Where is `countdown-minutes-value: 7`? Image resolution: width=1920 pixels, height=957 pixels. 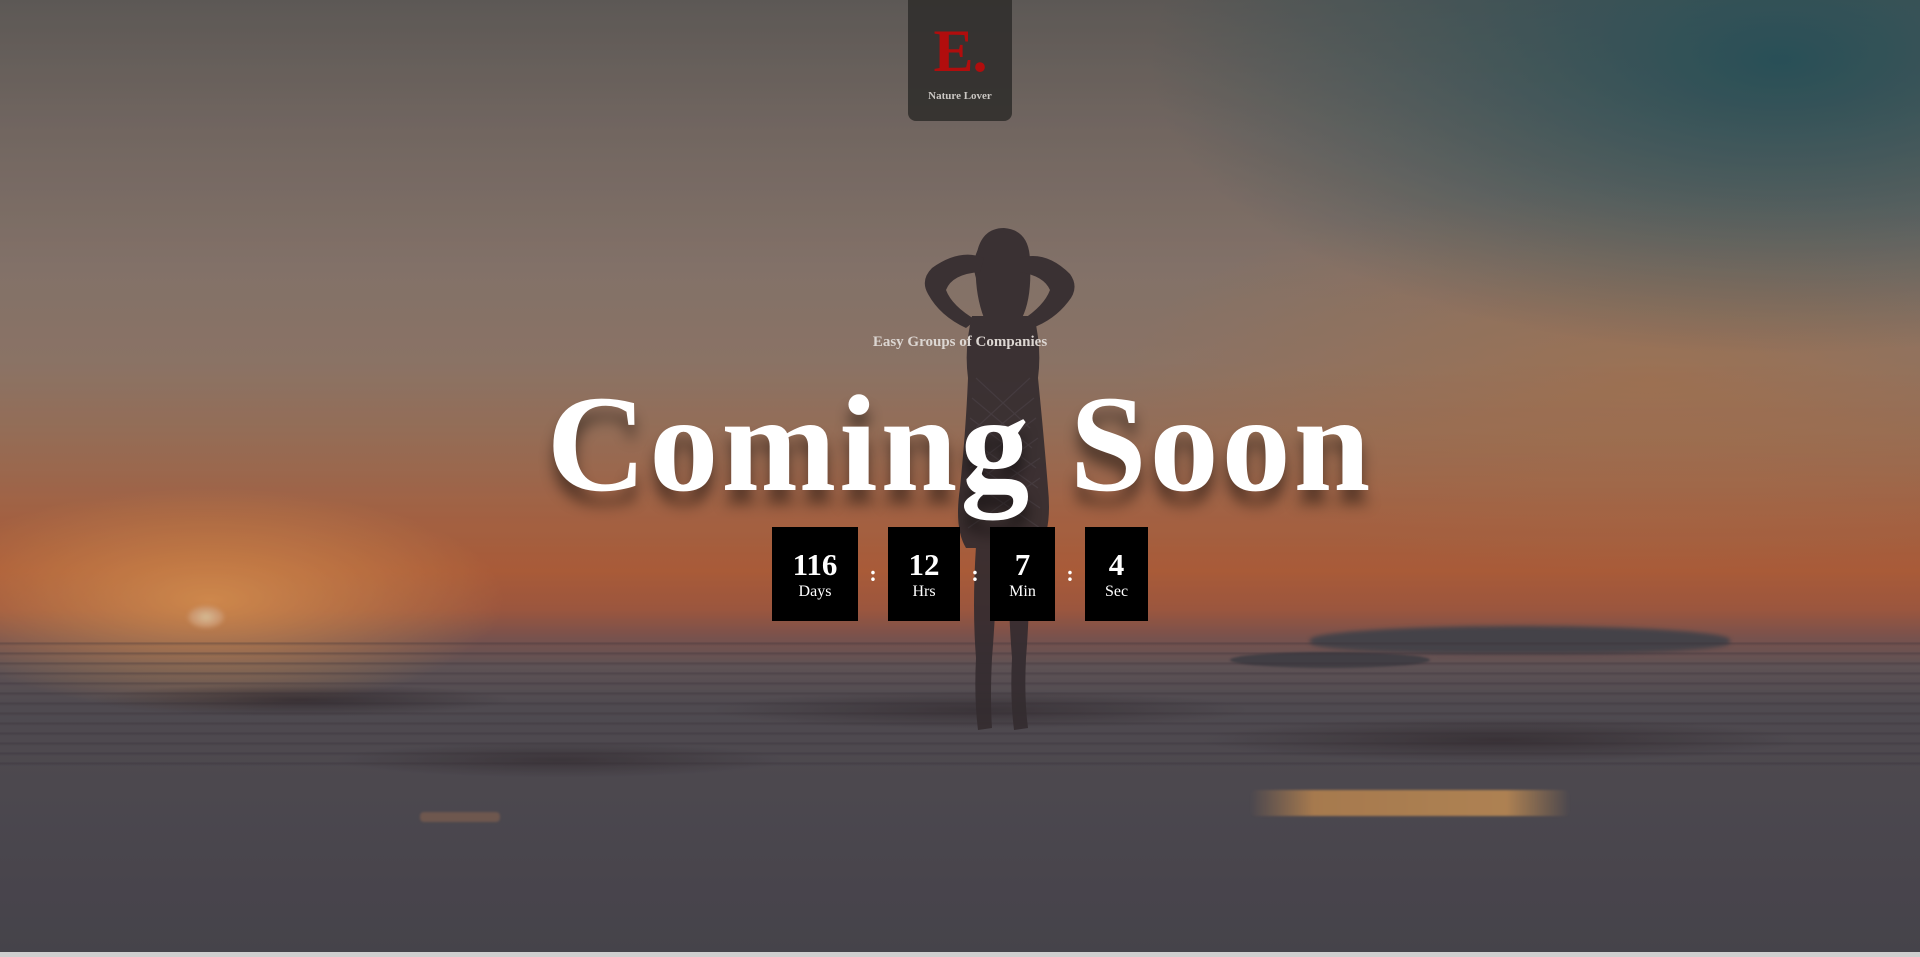 countdown-minutes-value: 7 is located at coordinates (1022, 564).